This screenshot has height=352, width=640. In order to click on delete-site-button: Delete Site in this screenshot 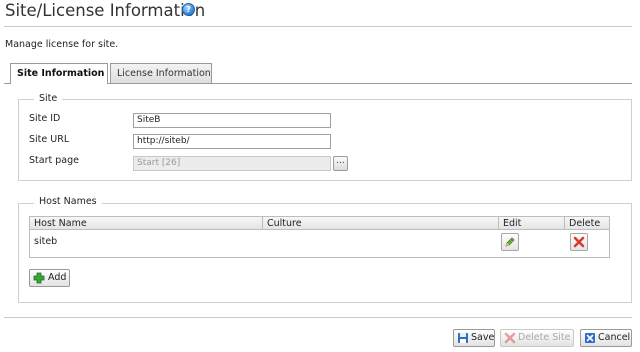, I will do `click(537, 338)`.